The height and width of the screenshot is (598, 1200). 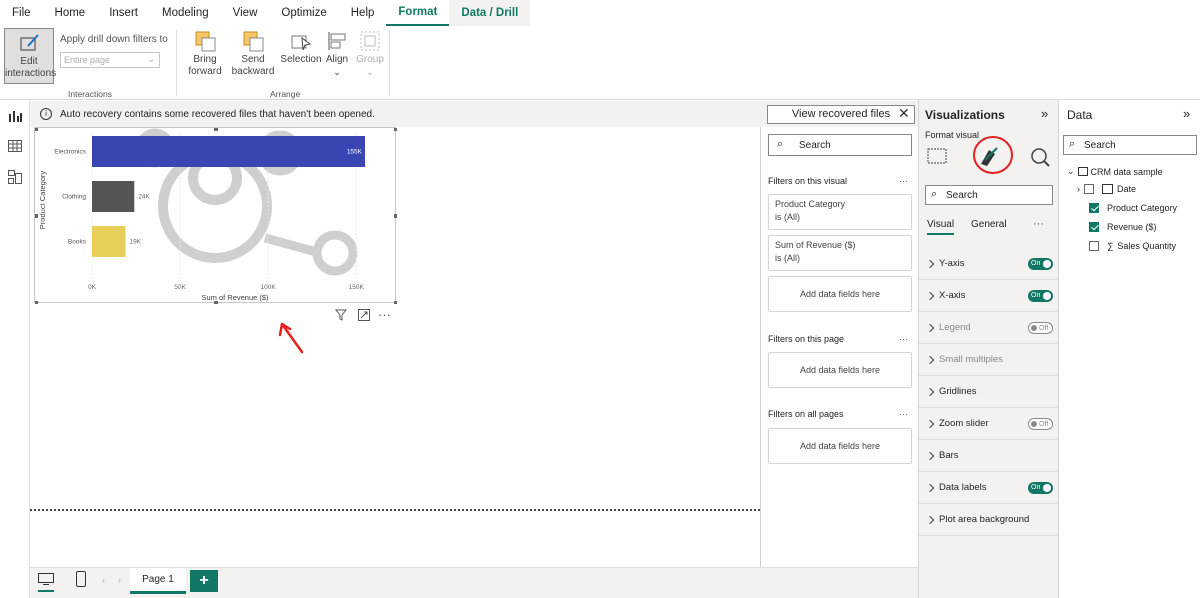 I want to click on annotation-circle-icon, so click(x=995, y=157).